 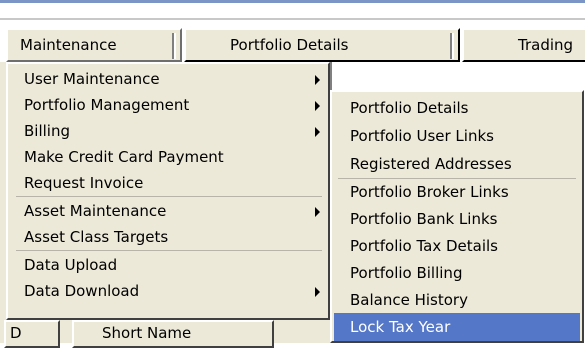 I want to click on submenu-item-label: Registered Addresses, so click(x=431, y=164).